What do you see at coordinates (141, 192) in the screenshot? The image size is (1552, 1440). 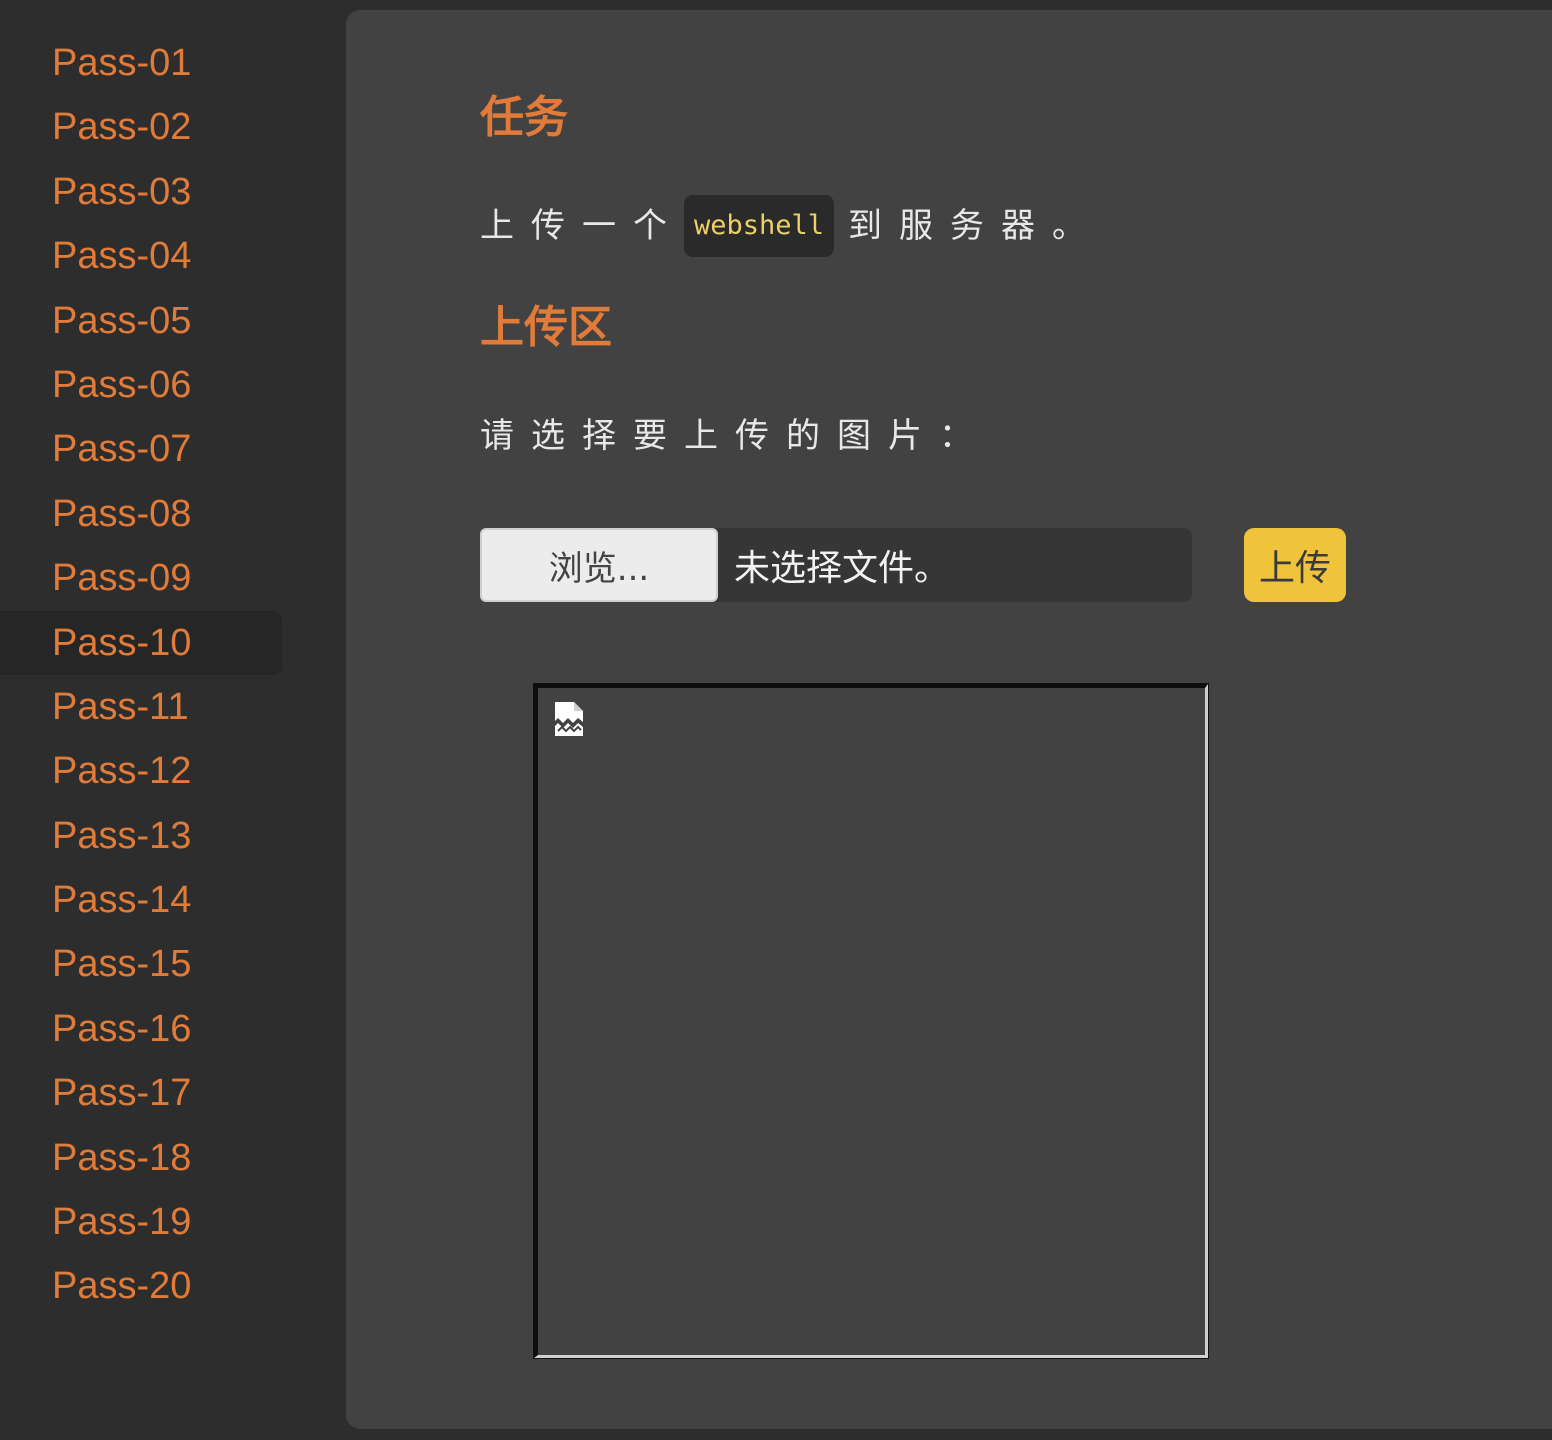 I see `sidebar-item-pass-03: Pass-03` at bounding box center [141, 192].